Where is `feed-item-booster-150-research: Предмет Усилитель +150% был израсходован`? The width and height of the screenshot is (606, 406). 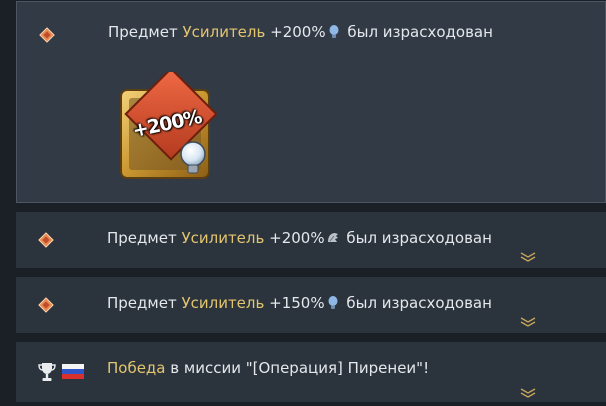 feed-item-booster-150-research: Предмет Усилитель +150% был израсходован is located at coordinates (311, 305).